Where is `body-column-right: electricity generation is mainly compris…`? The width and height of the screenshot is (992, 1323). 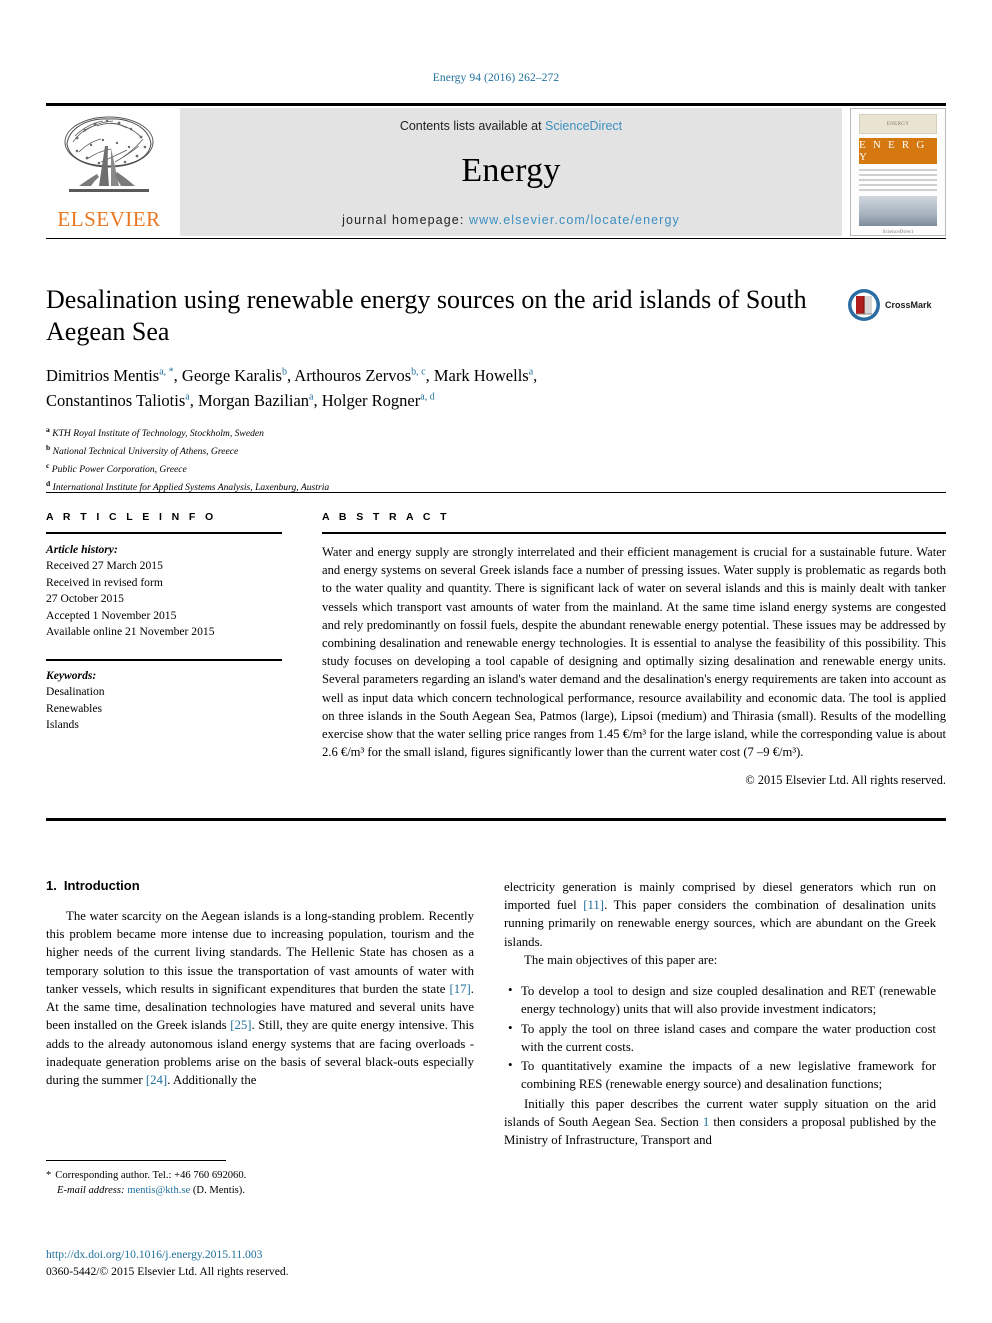 body-column-right: electricity generation is mainly compris… is located at coordinates (720, 1013).